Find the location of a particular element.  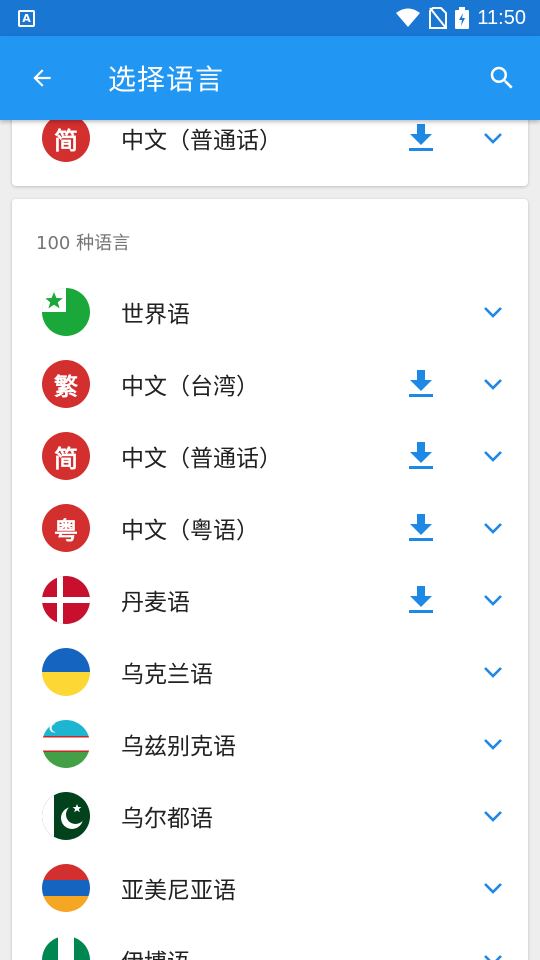

search-icon is located at coordinates (501, 77).